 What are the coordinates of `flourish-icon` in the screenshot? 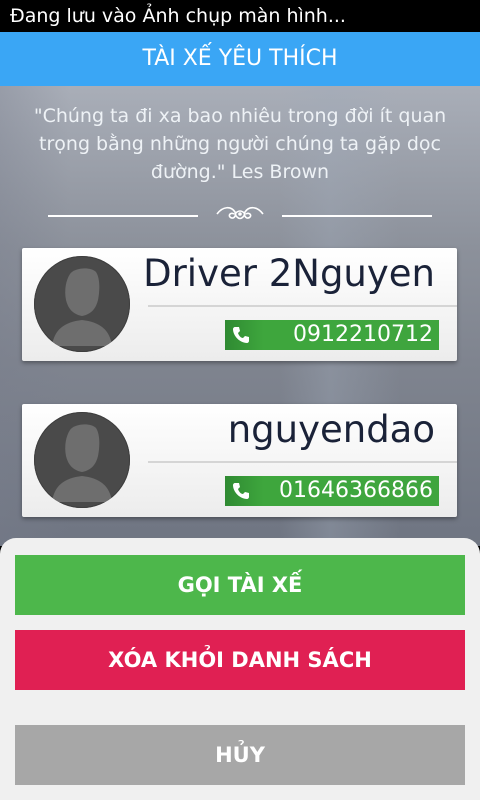 It's located at (240, 213).